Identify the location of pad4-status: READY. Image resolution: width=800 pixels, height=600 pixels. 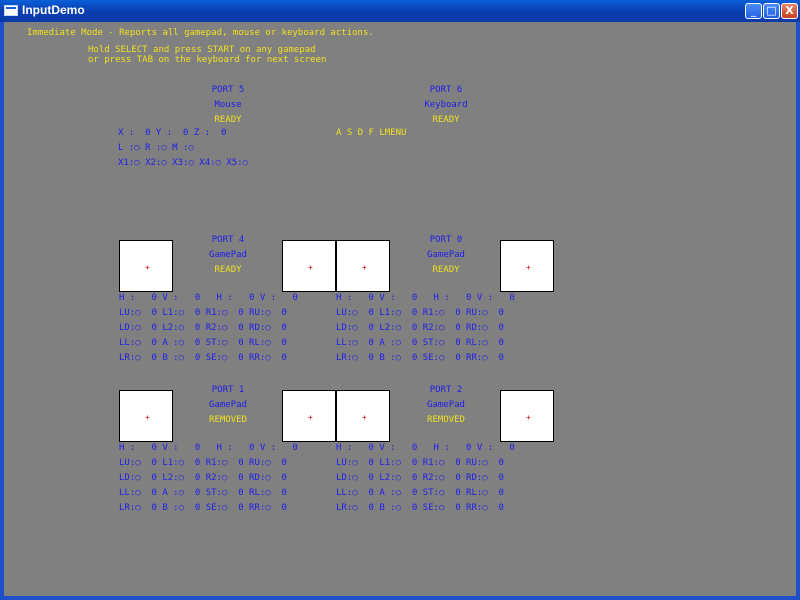
(228, 270).